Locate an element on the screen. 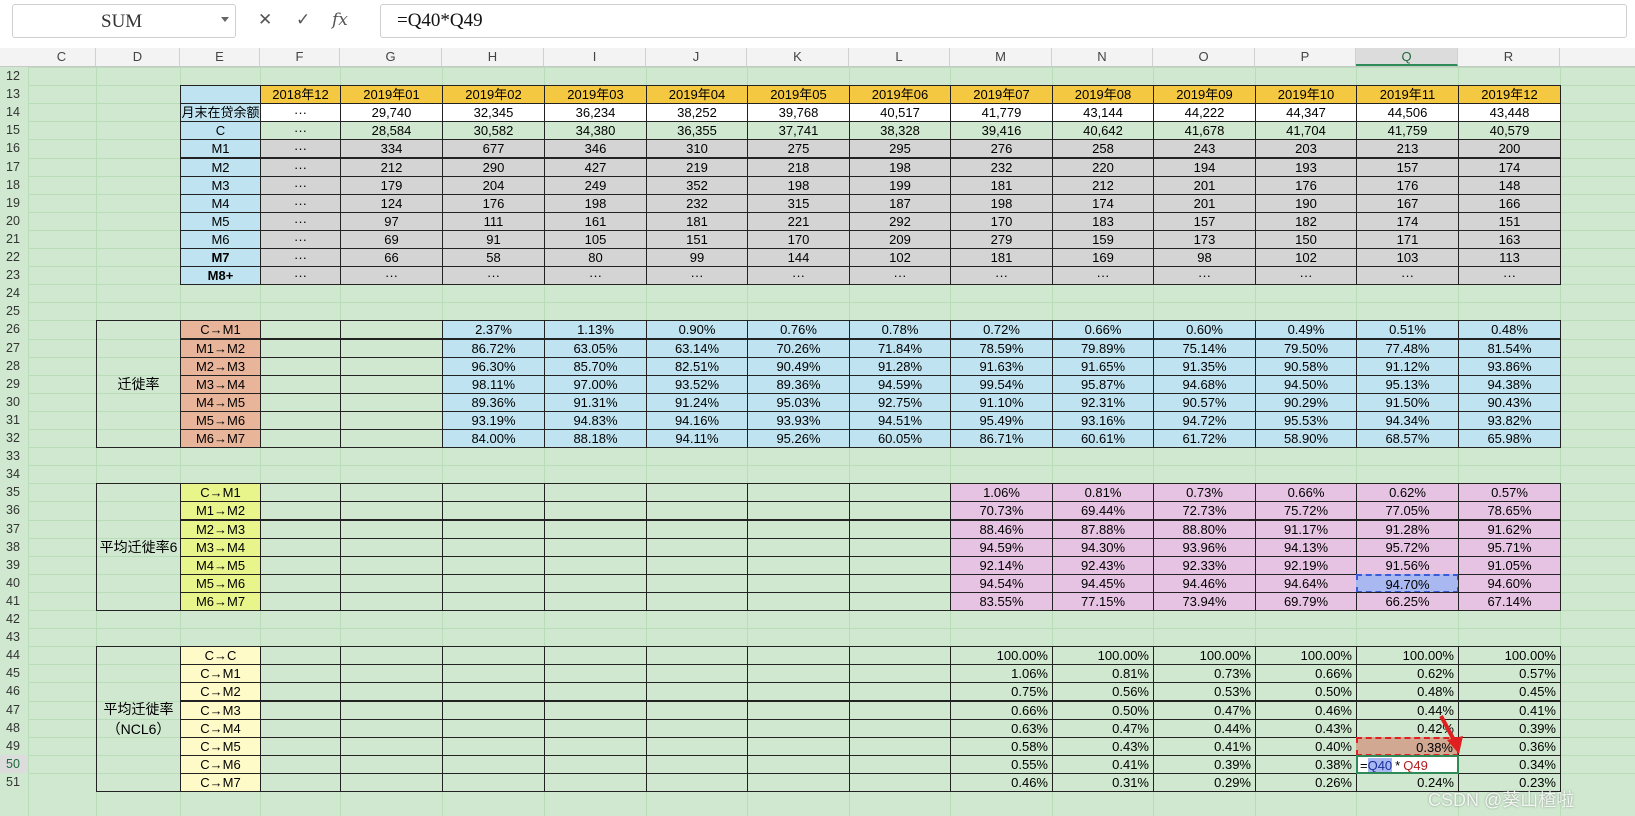 The image size is (1635, 816). month-header-cell: 2019年02 is located at coordinates (493, 95).